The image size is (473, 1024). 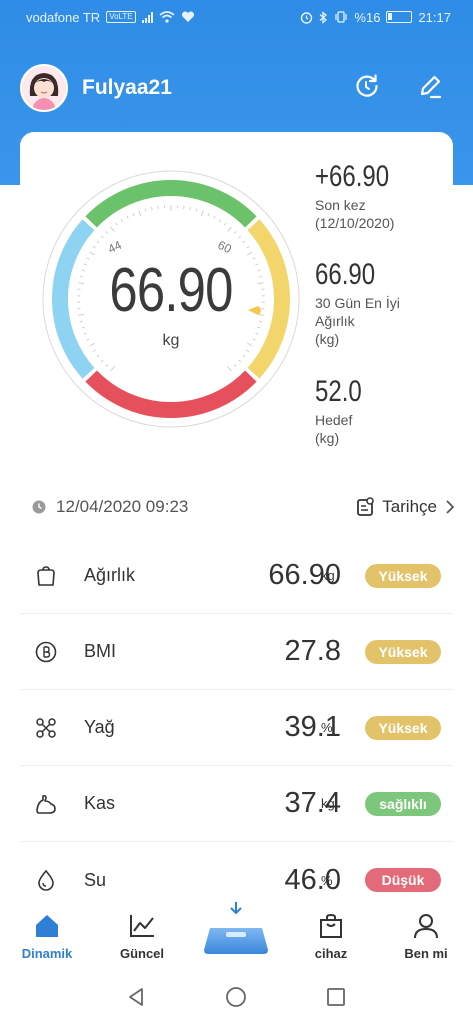 I want to click on metric-status-badge: sağlıklı, so click(x=403, y=803).